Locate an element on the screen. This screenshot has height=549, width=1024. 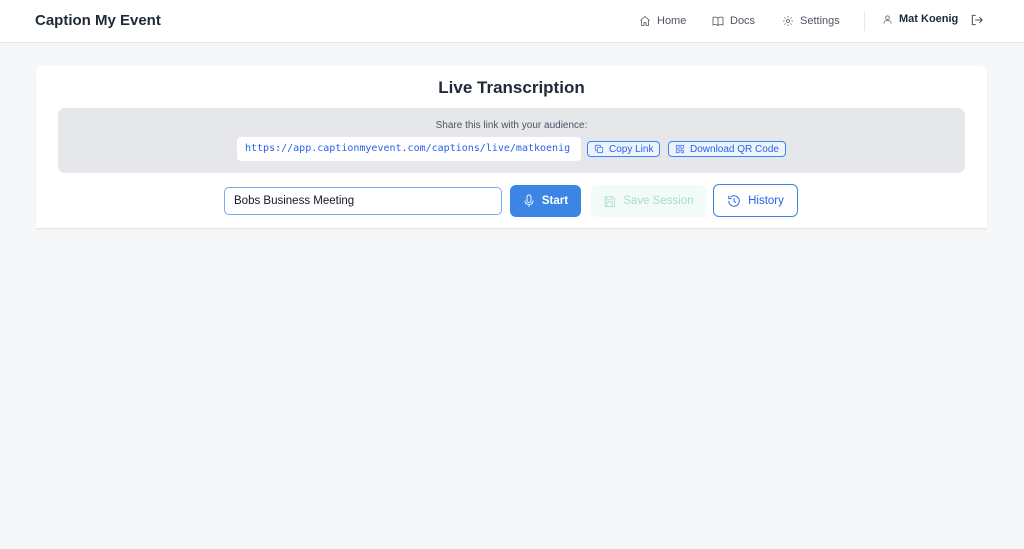
copy-link-label: Copy Link is located at coordinates (631, 149).